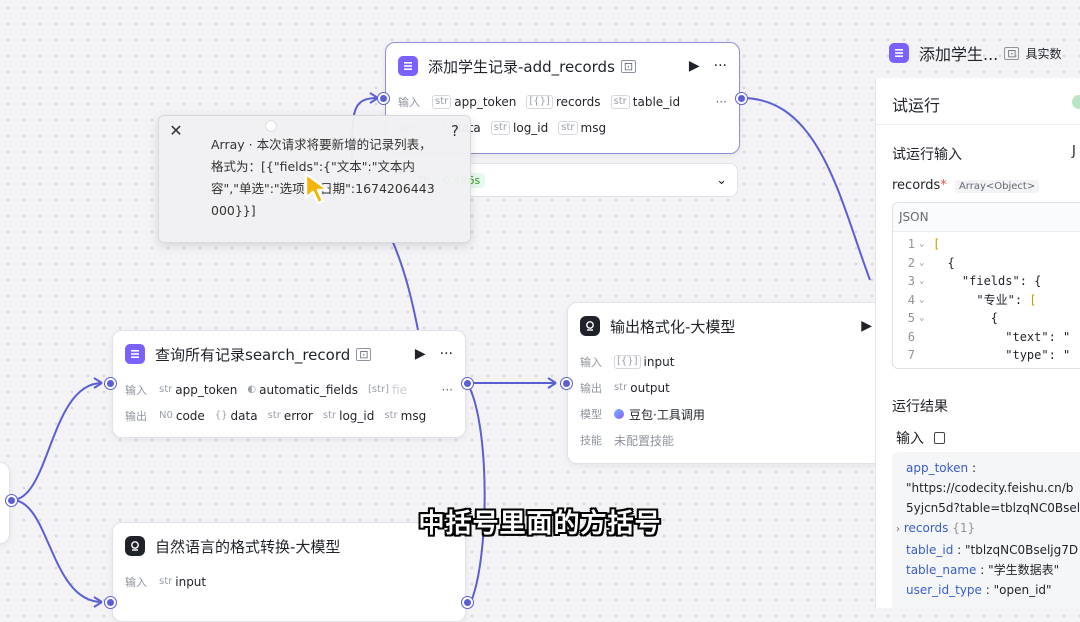 This screenshot has width=1080, height=622. I want to click on add-records-input-handle, so click(383, 98).